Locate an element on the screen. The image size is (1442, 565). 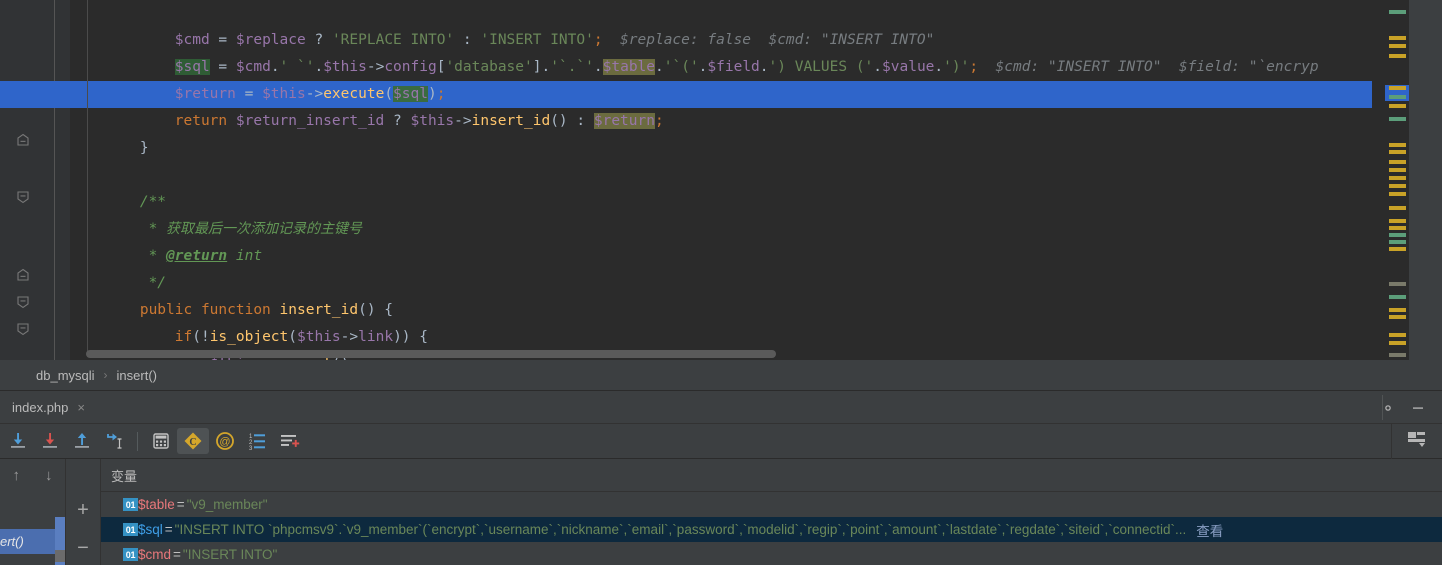
frame-up-icon: ↑ is located at coordinates (17, 475).